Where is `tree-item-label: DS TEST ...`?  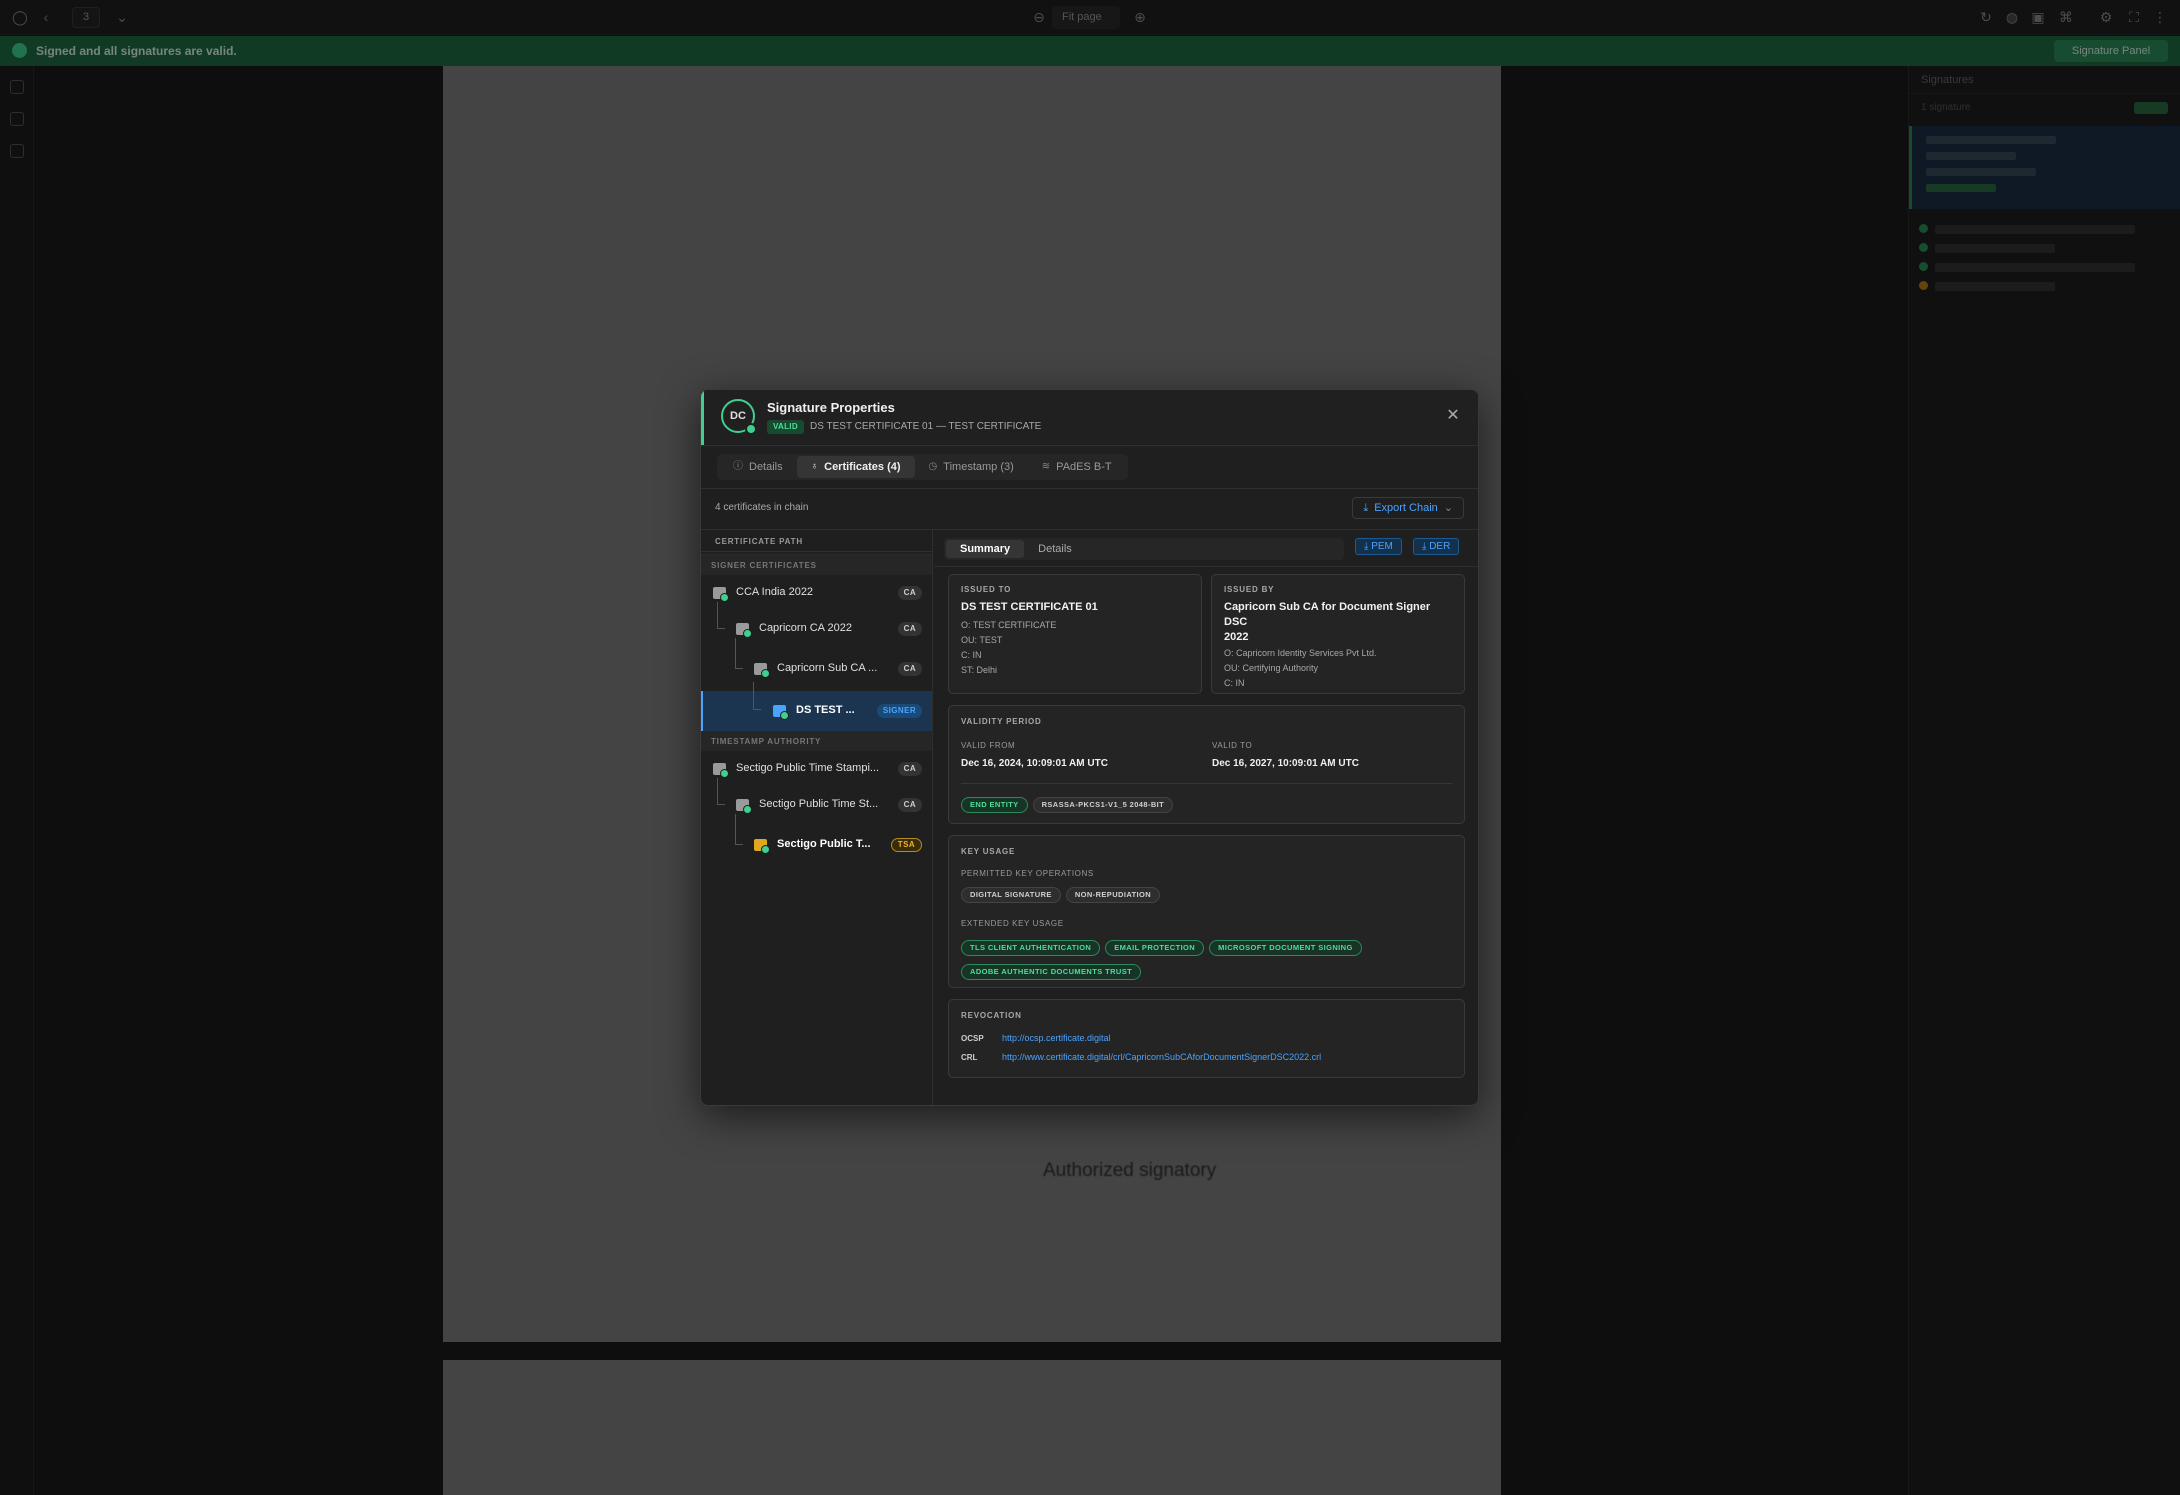 tree-item-label: DS TEST ... is located at coordinates (825, 710).